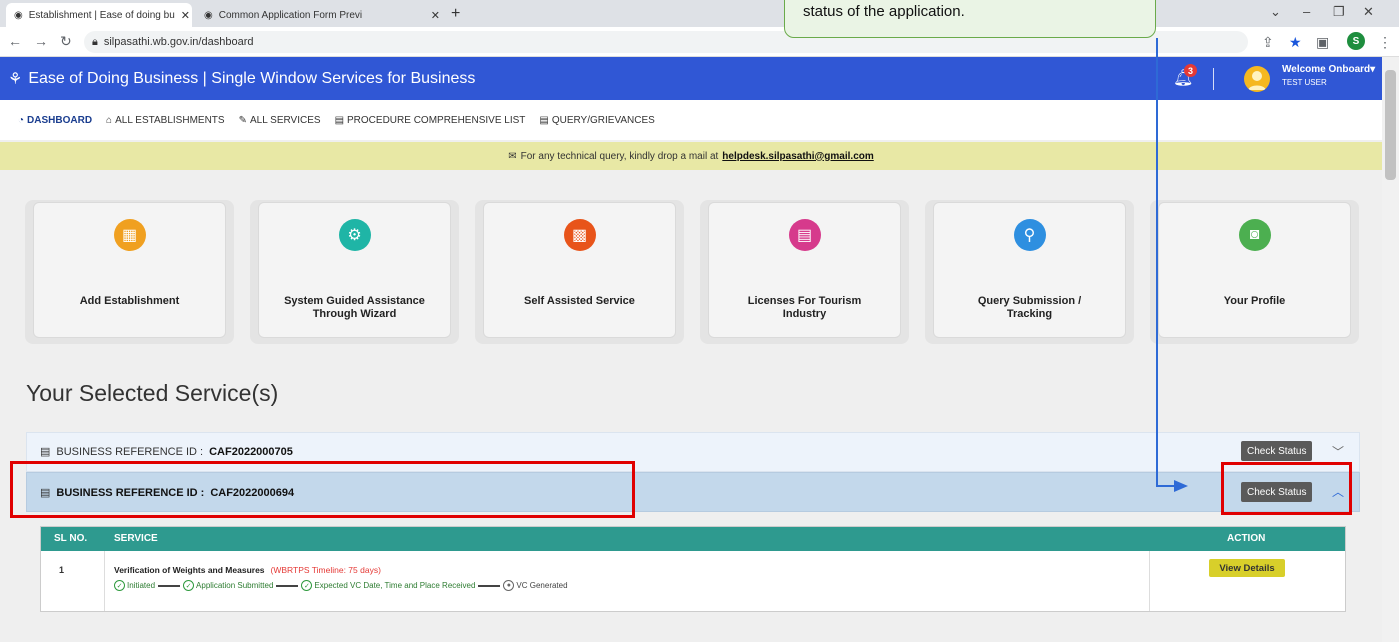  I want to click on query-icon: ▤, so click(544, 120).